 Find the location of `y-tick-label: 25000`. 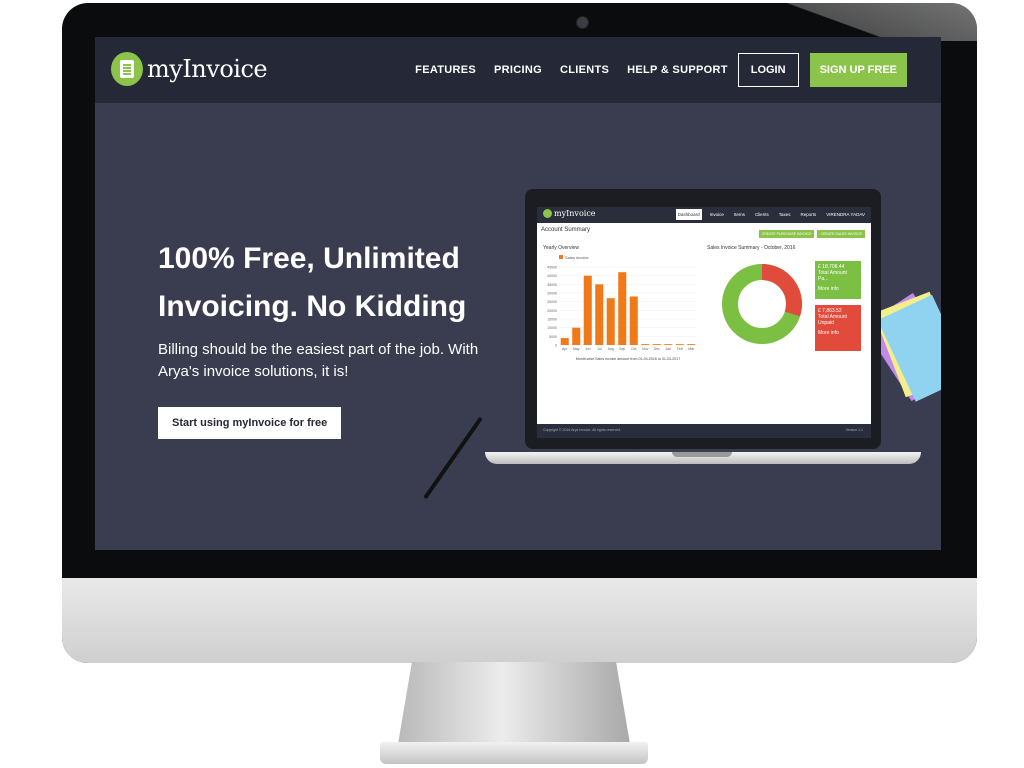

y-tick-label: 25000 is located at coordinates (552, 302).